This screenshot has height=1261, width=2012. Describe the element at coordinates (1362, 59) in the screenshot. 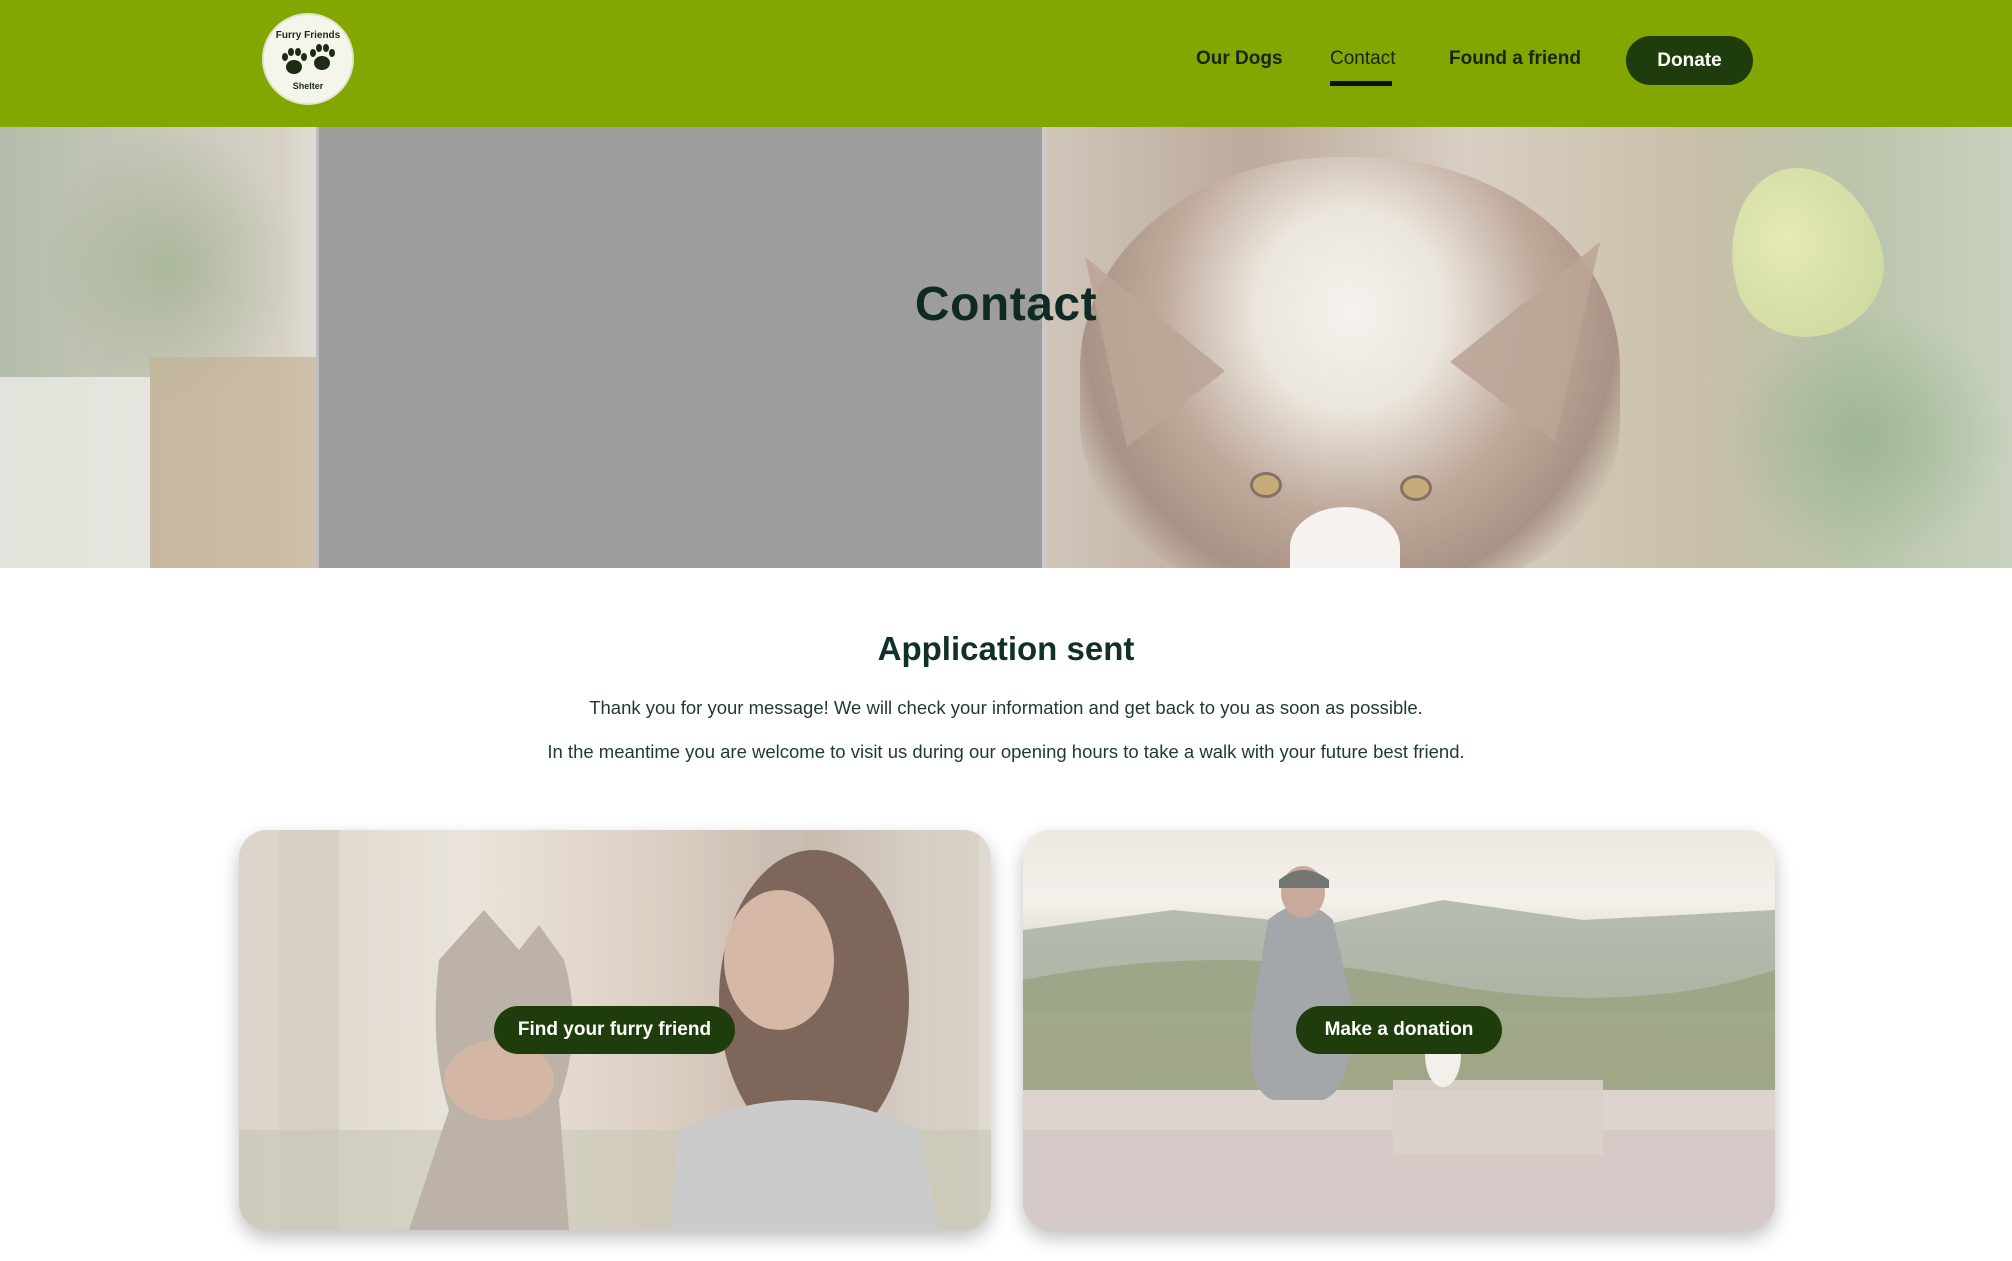

I see `nav-contact: Contact` at that location.